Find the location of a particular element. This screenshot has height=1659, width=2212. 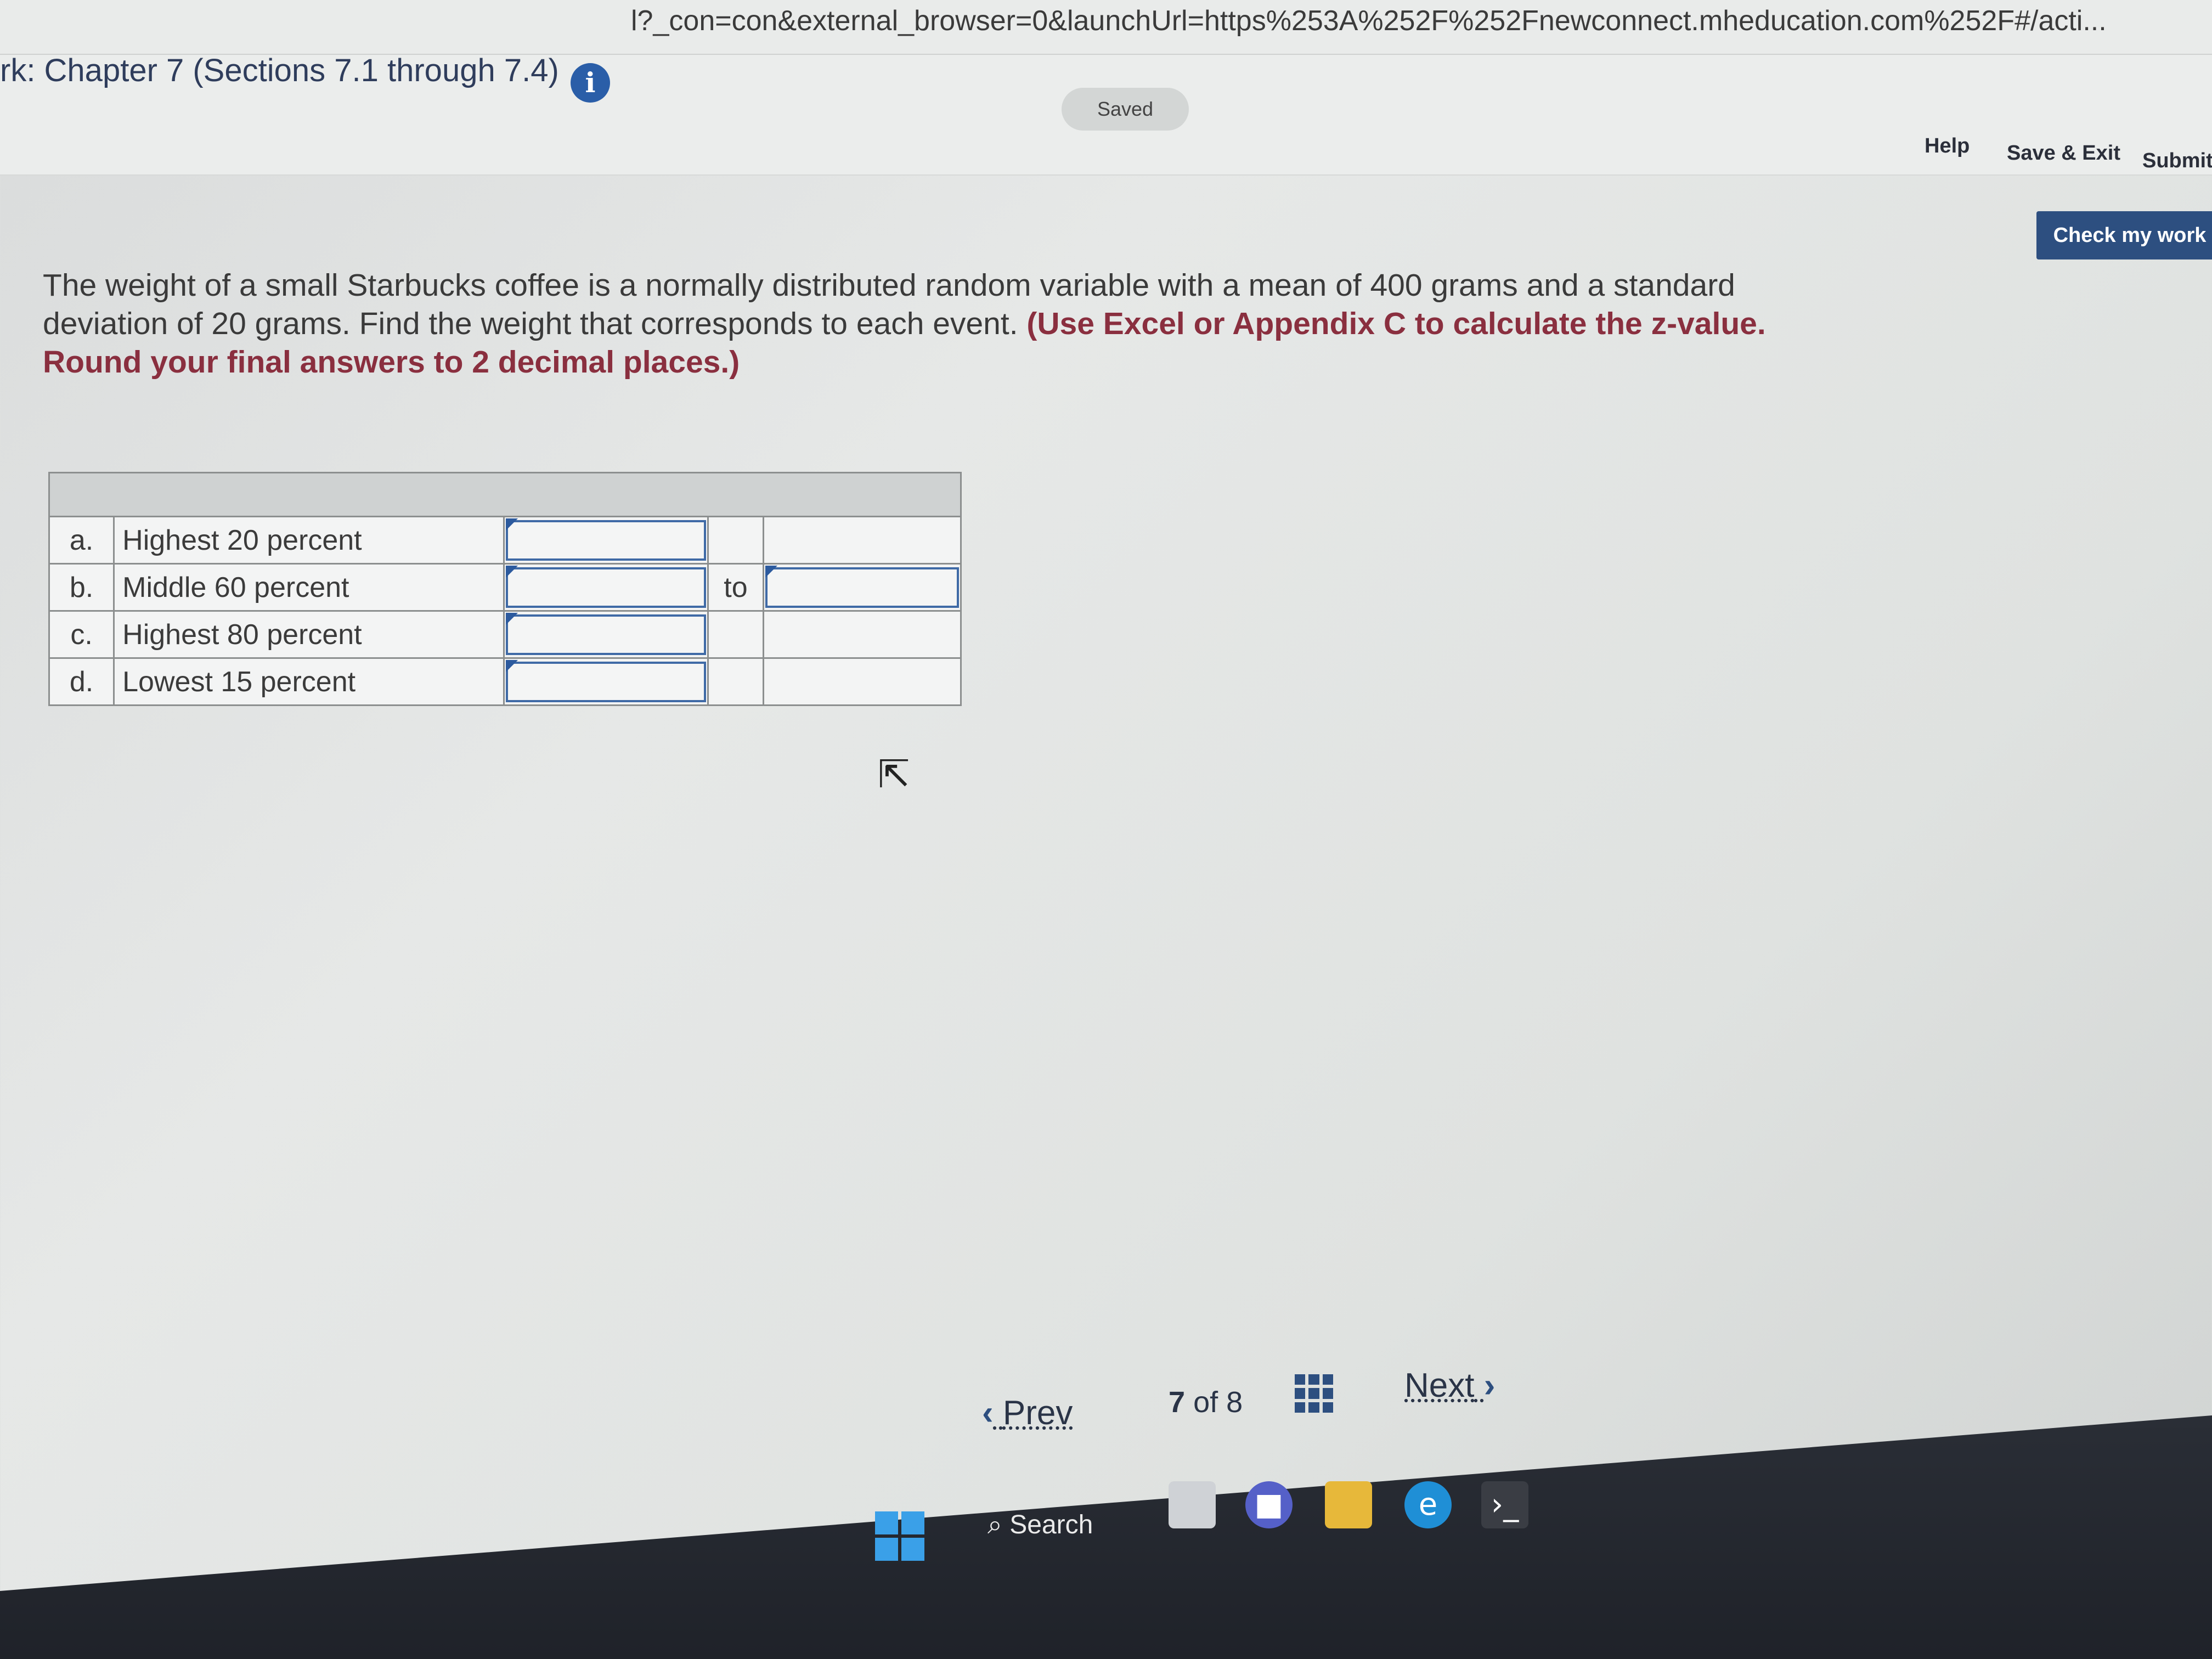

total-pages: 8 is located at coordinates (1235, 1403).